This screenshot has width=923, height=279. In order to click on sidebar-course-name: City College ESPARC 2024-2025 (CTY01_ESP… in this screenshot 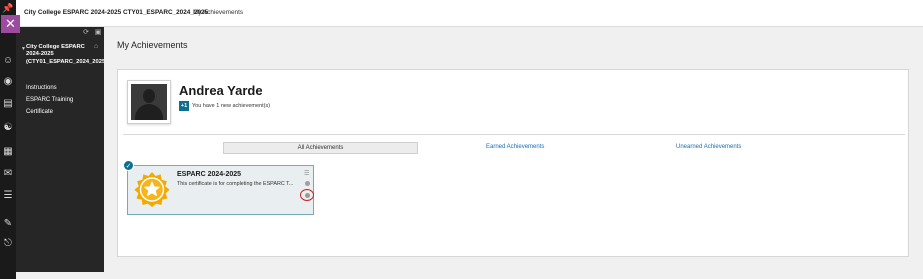, I will do `click(66, 55)`.